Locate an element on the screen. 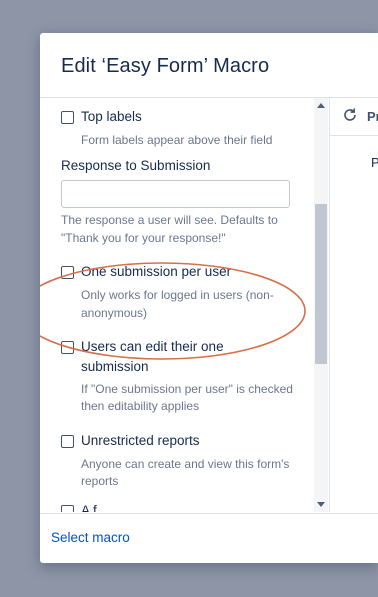 The image size is (378, 597). one-submission-description-line2: anonymous) is located at coordinates (114, 313).